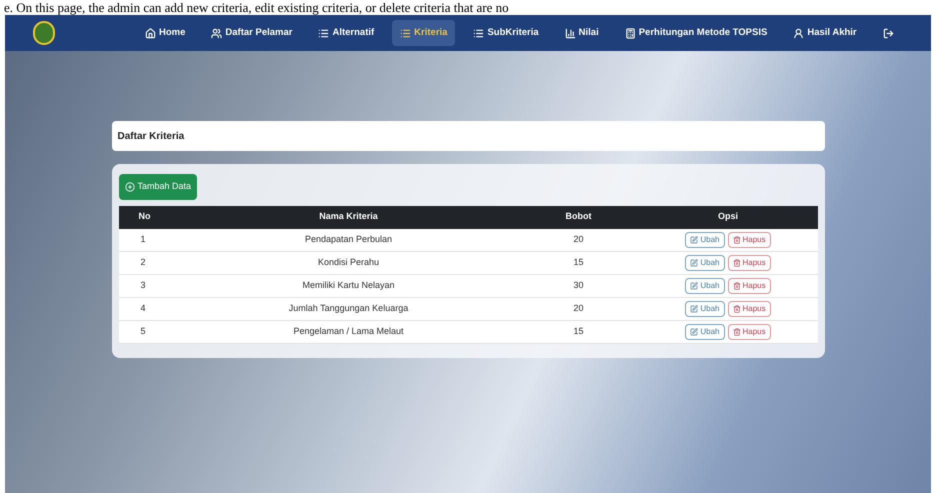 The width and height of the screenshot is (936, 493). Describe the element at coordinates (158, 187) in the screenshot. I see `add-data-button: Tambah Data` at that location.